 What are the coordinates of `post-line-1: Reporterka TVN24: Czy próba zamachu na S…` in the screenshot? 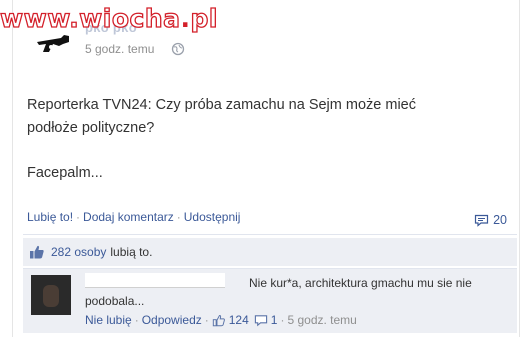 It's located at (221, 105).